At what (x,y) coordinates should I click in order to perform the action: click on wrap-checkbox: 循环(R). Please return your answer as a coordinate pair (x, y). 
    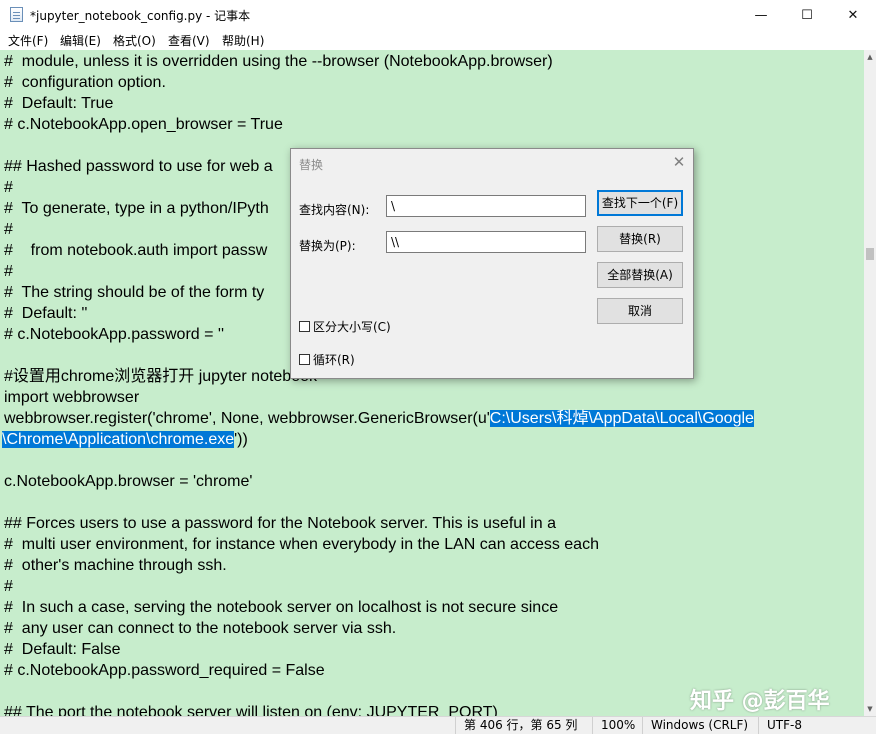
    Looking at the image, I should click on (327, 359).